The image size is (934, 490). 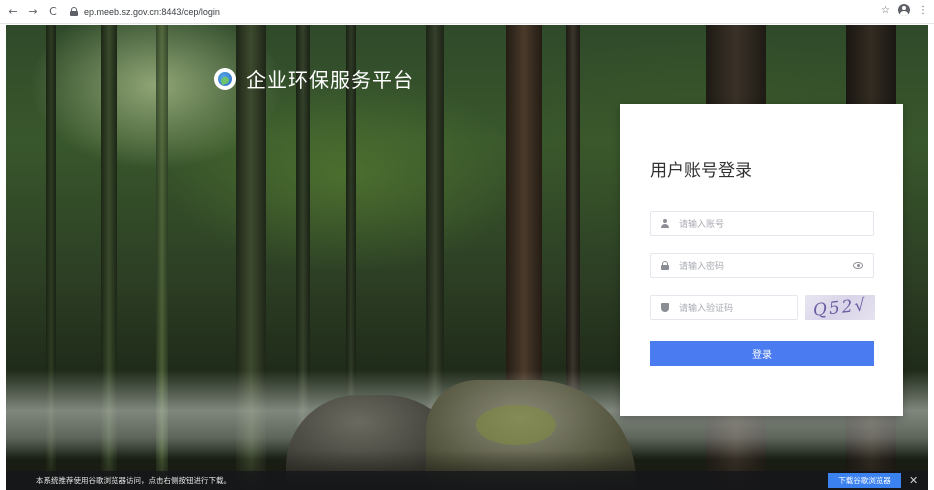 What do you see at coordinates (762, 223) in the screenshot?
I see `account-input: 请输入账号` at bounding box center [762, 223].